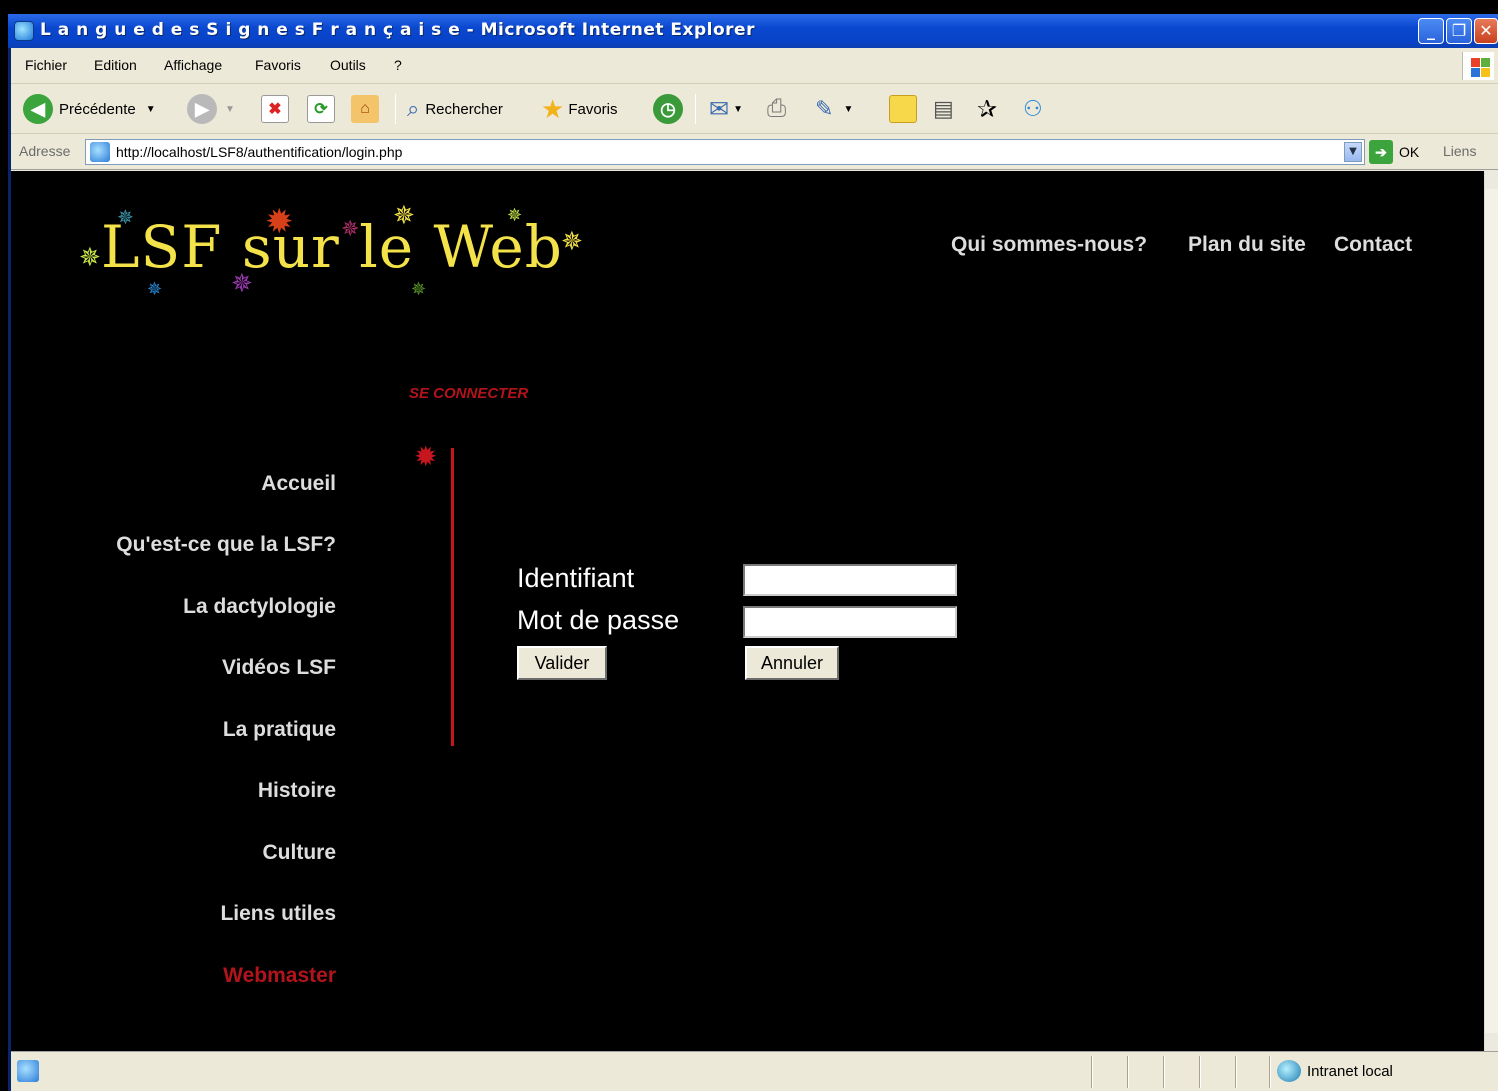  Describe the element at coordinates (413, 108) in the screenshot. I see `search-icon: ⌕` at that location.